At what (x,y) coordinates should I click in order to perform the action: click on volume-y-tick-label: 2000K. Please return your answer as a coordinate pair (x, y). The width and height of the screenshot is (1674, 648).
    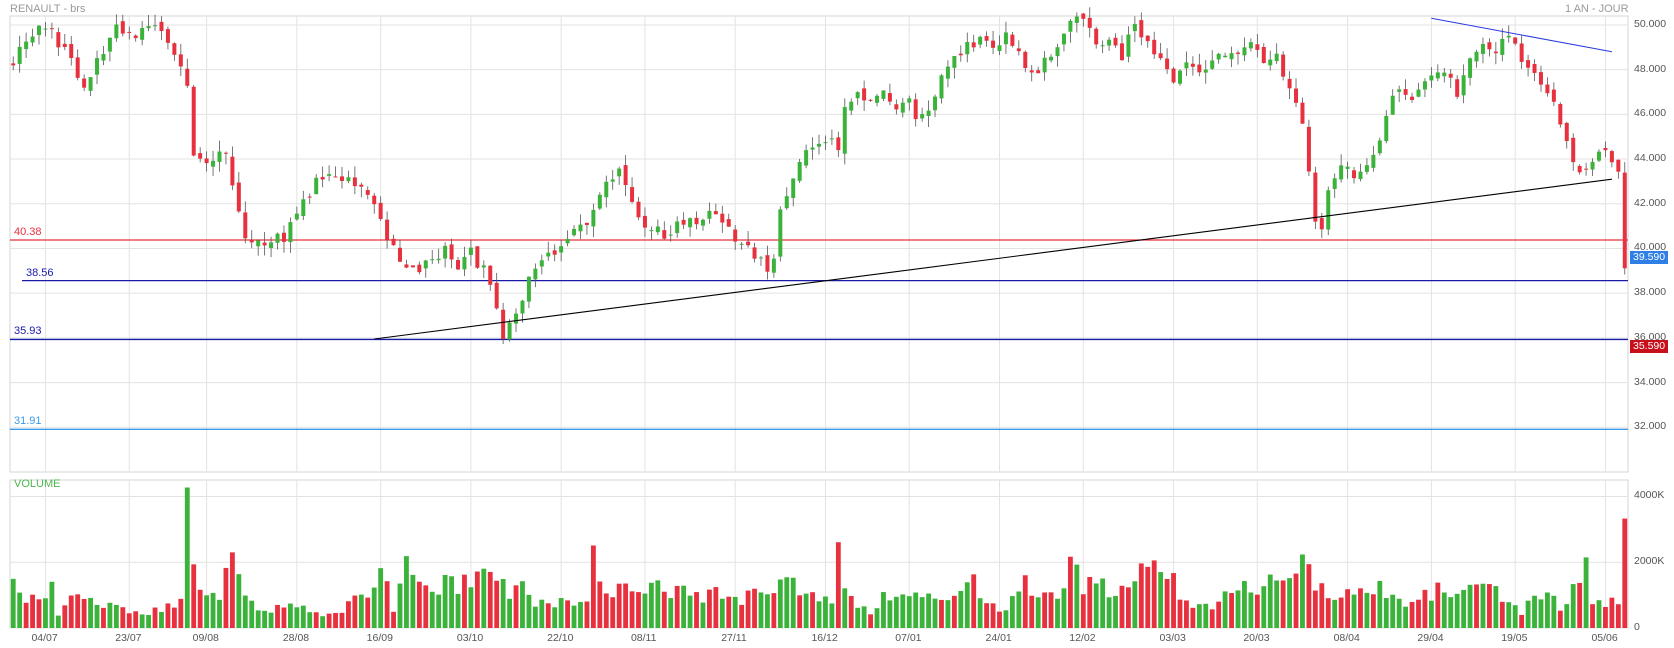
    Looking at the image, I should click on (1649, 561).